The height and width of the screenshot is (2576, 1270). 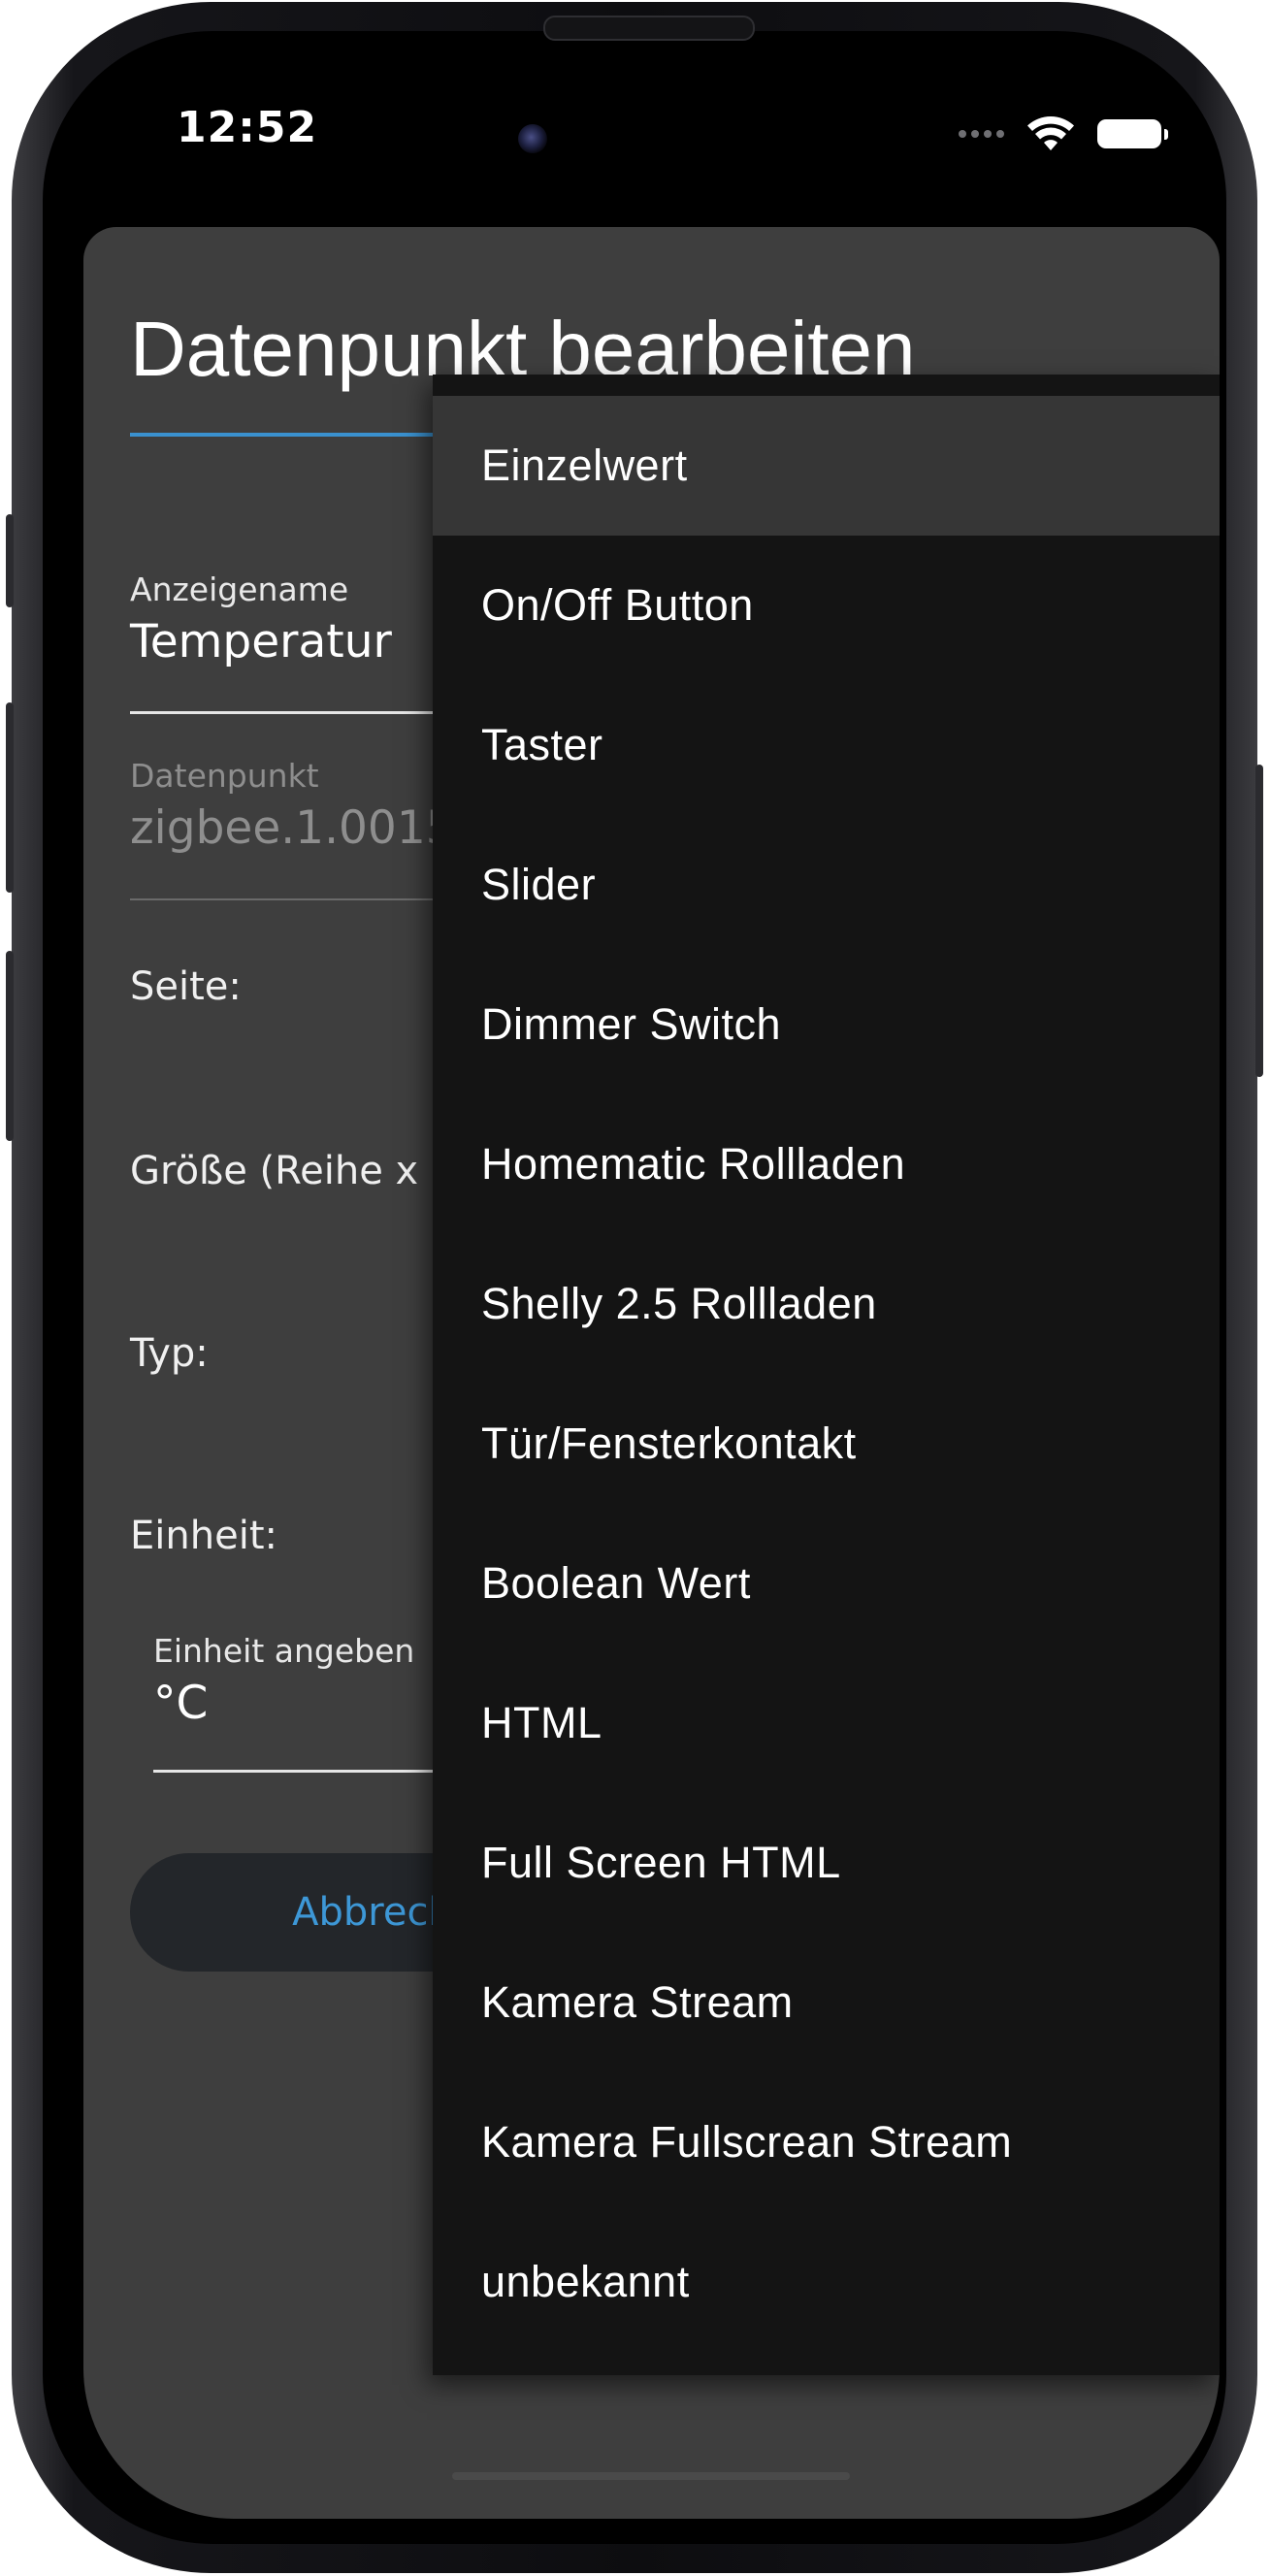 What do you see at coordinates (826, 2142) in the screenshot?
I see `dropdown-item: Kamera Fullscrean Stream` at bounding box center [826, 2142].